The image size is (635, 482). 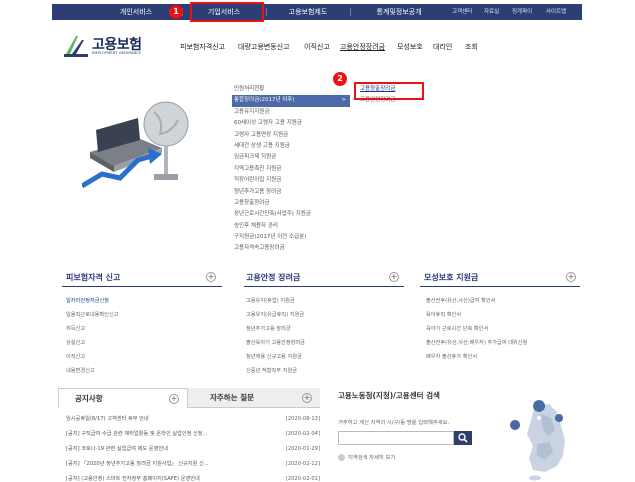 What do you see at coordinates (302, 419) in the screenshot?
I see `notice-date: [2020-08-13]` at bounding box center [302, 419].